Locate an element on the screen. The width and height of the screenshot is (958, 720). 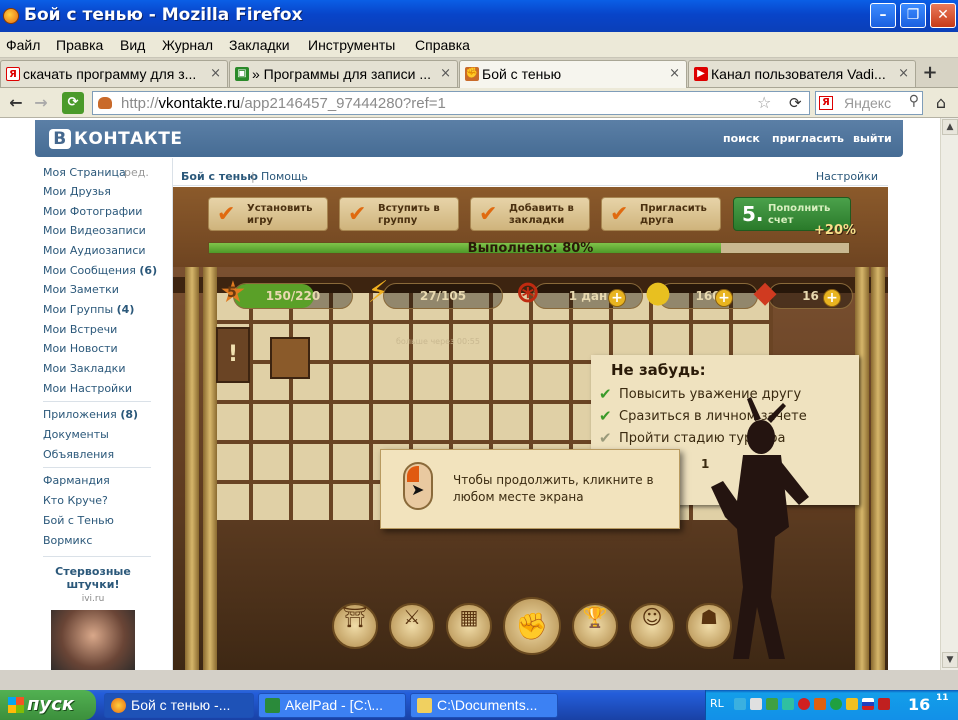
chest-icon: ▦ is located at coordinates (469, 626).